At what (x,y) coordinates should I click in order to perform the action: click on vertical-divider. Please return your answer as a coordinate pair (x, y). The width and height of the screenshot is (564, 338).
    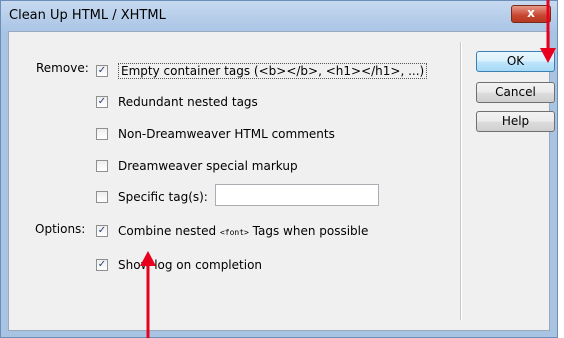
    Looking at the image, I should click on (461, 181).